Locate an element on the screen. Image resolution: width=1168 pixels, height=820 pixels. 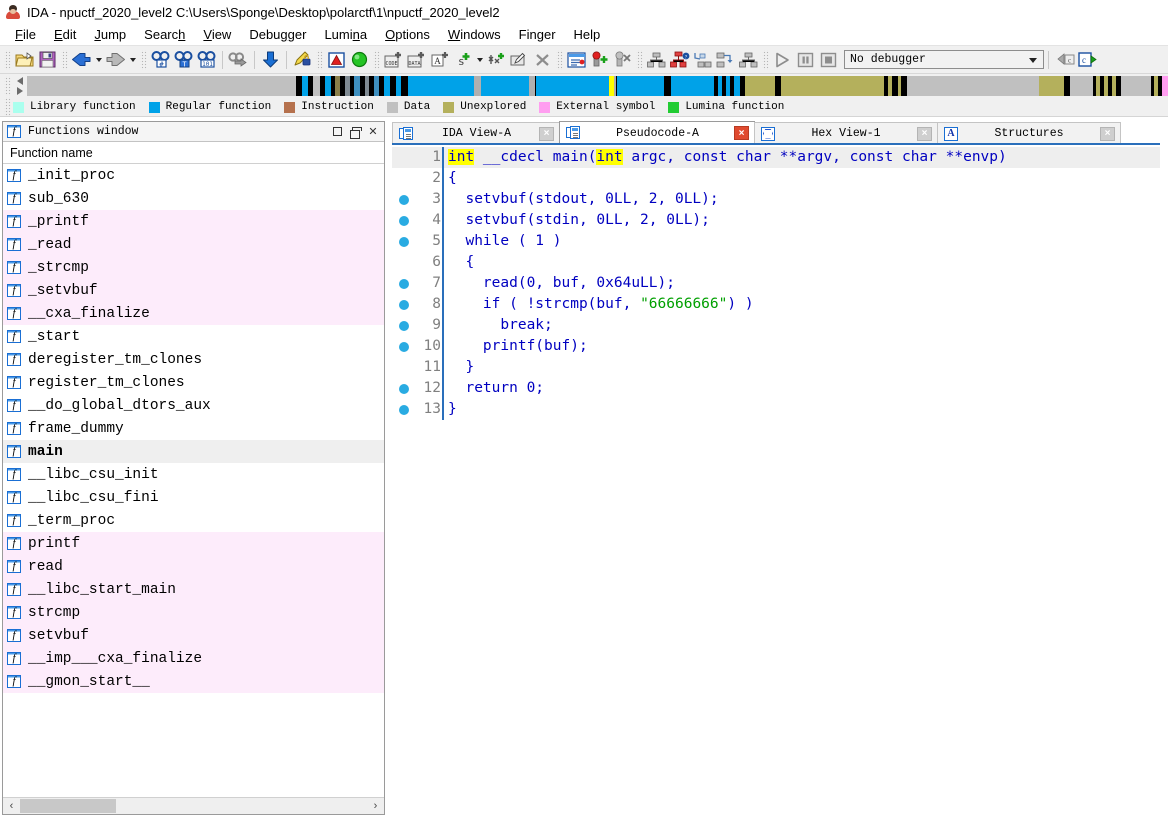
add-breakpoint-icon is located at coordinates (599, 60).